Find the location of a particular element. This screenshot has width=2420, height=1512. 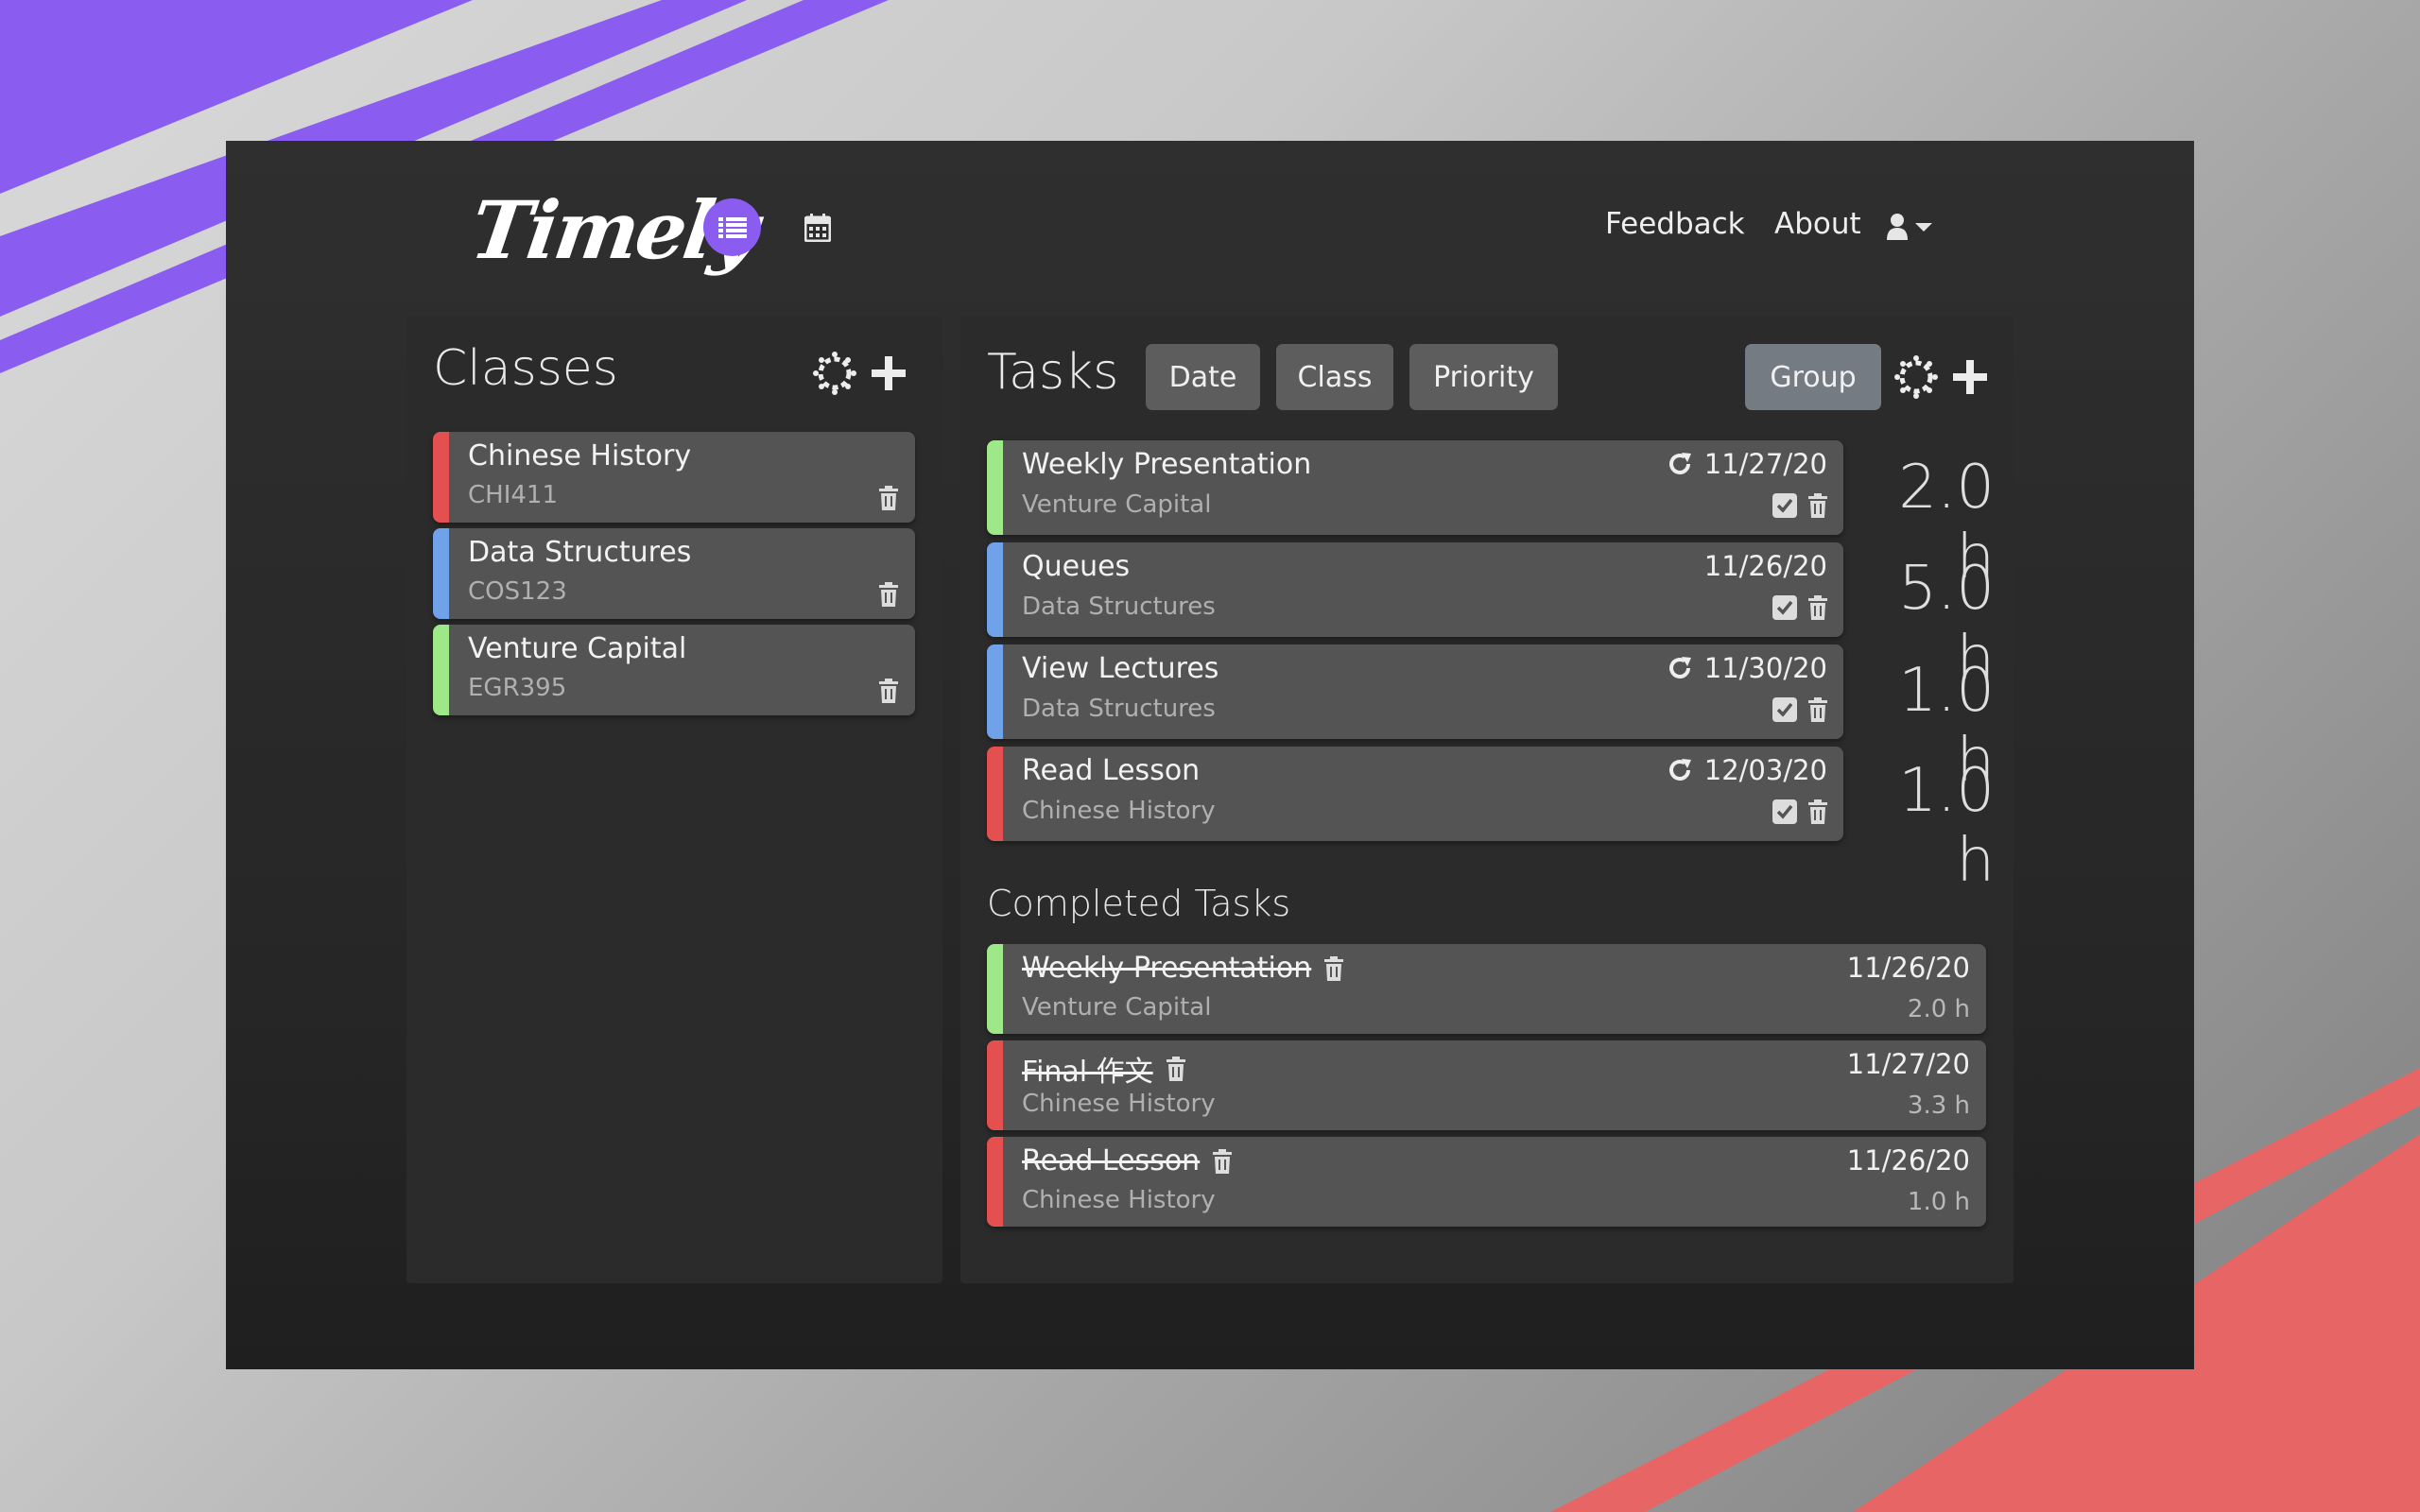

about-link: About is located at coordinates (1817, 224).